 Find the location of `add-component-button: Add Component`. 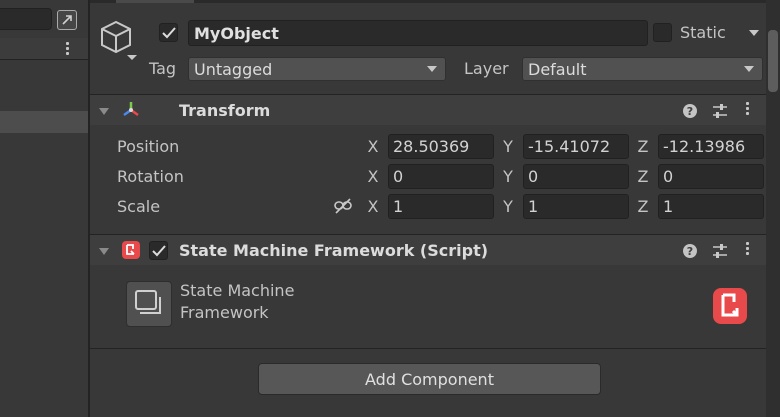

add-component-button: Add Component is located at coordinates (429, 379).